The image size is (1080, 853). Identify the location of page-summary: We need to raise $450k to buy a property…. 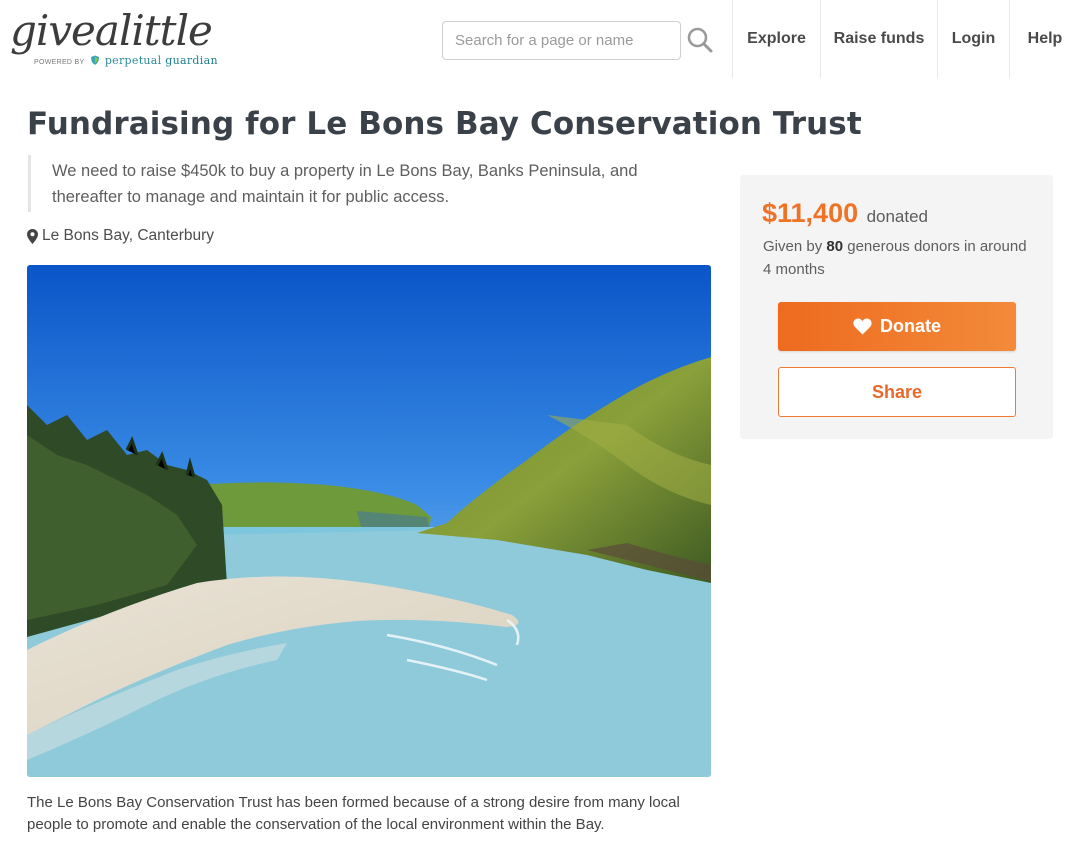
(353, 183).